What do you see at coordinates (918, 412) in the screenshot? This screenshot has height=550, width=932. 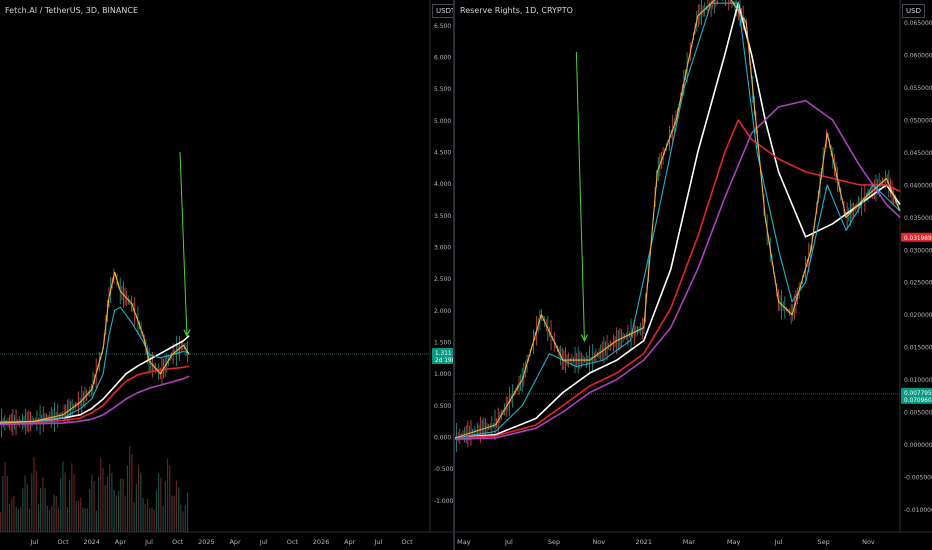 I see `y-tick-label: 0.0050000` at bounding box center [918, 412].